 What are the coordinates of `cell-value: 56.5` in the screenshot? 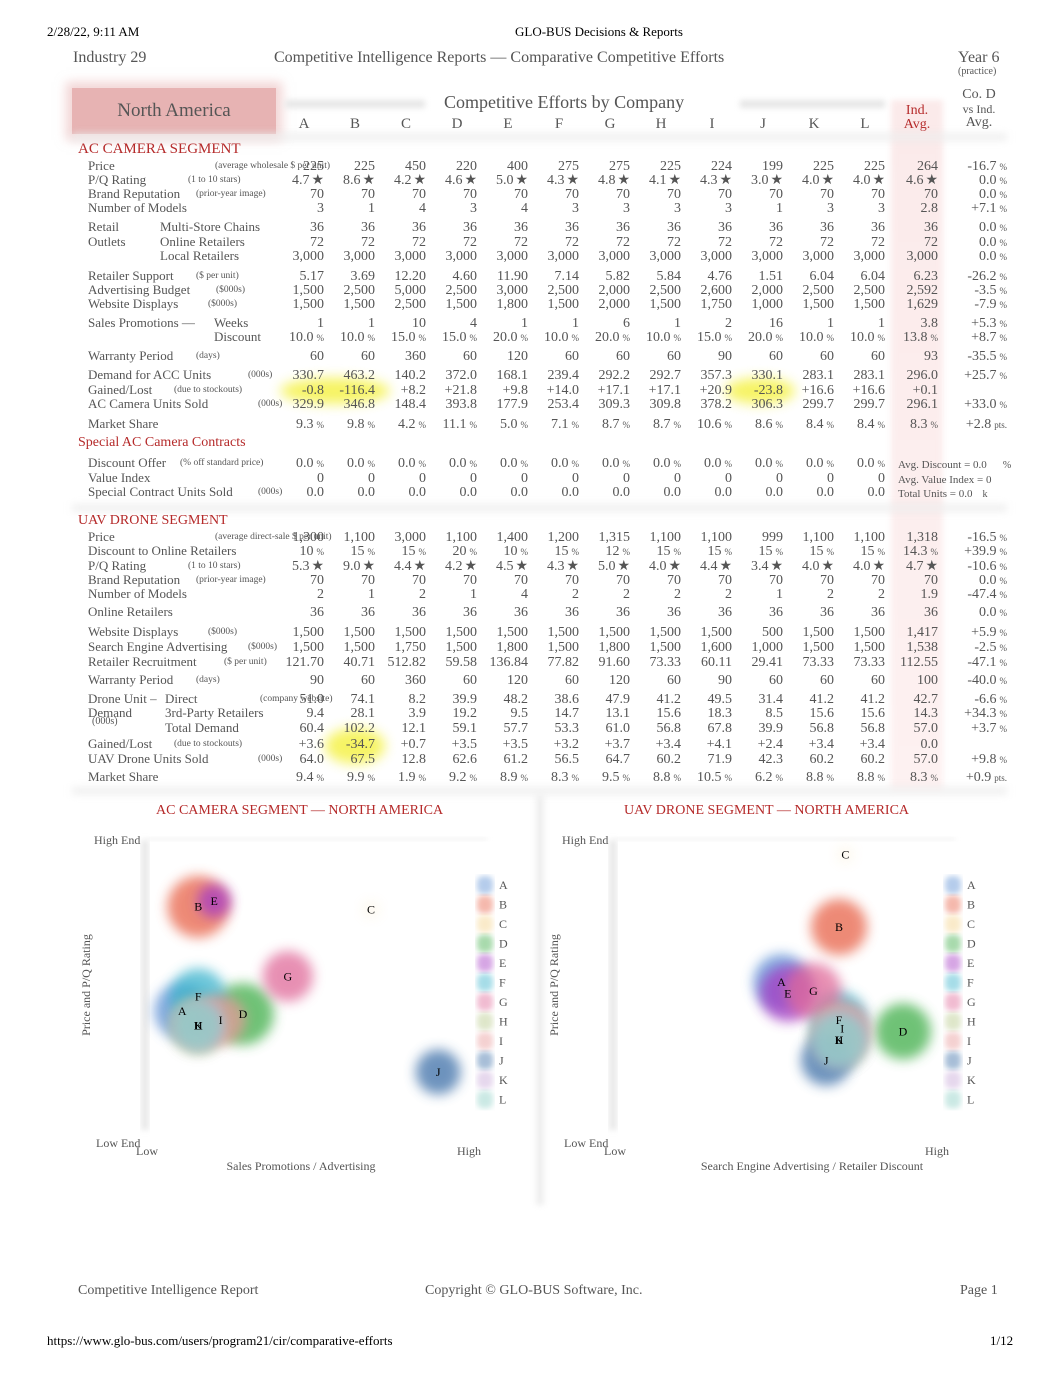 It's located at (567, 759).